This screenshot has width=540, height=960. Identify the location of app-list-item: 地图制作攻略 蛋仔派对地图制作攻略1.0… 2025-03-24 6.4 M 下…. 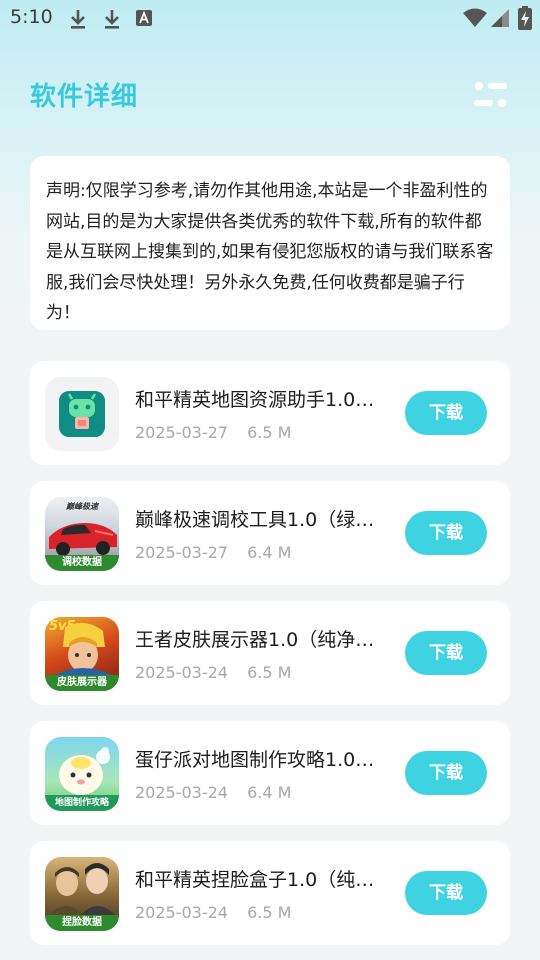
(270, 773).